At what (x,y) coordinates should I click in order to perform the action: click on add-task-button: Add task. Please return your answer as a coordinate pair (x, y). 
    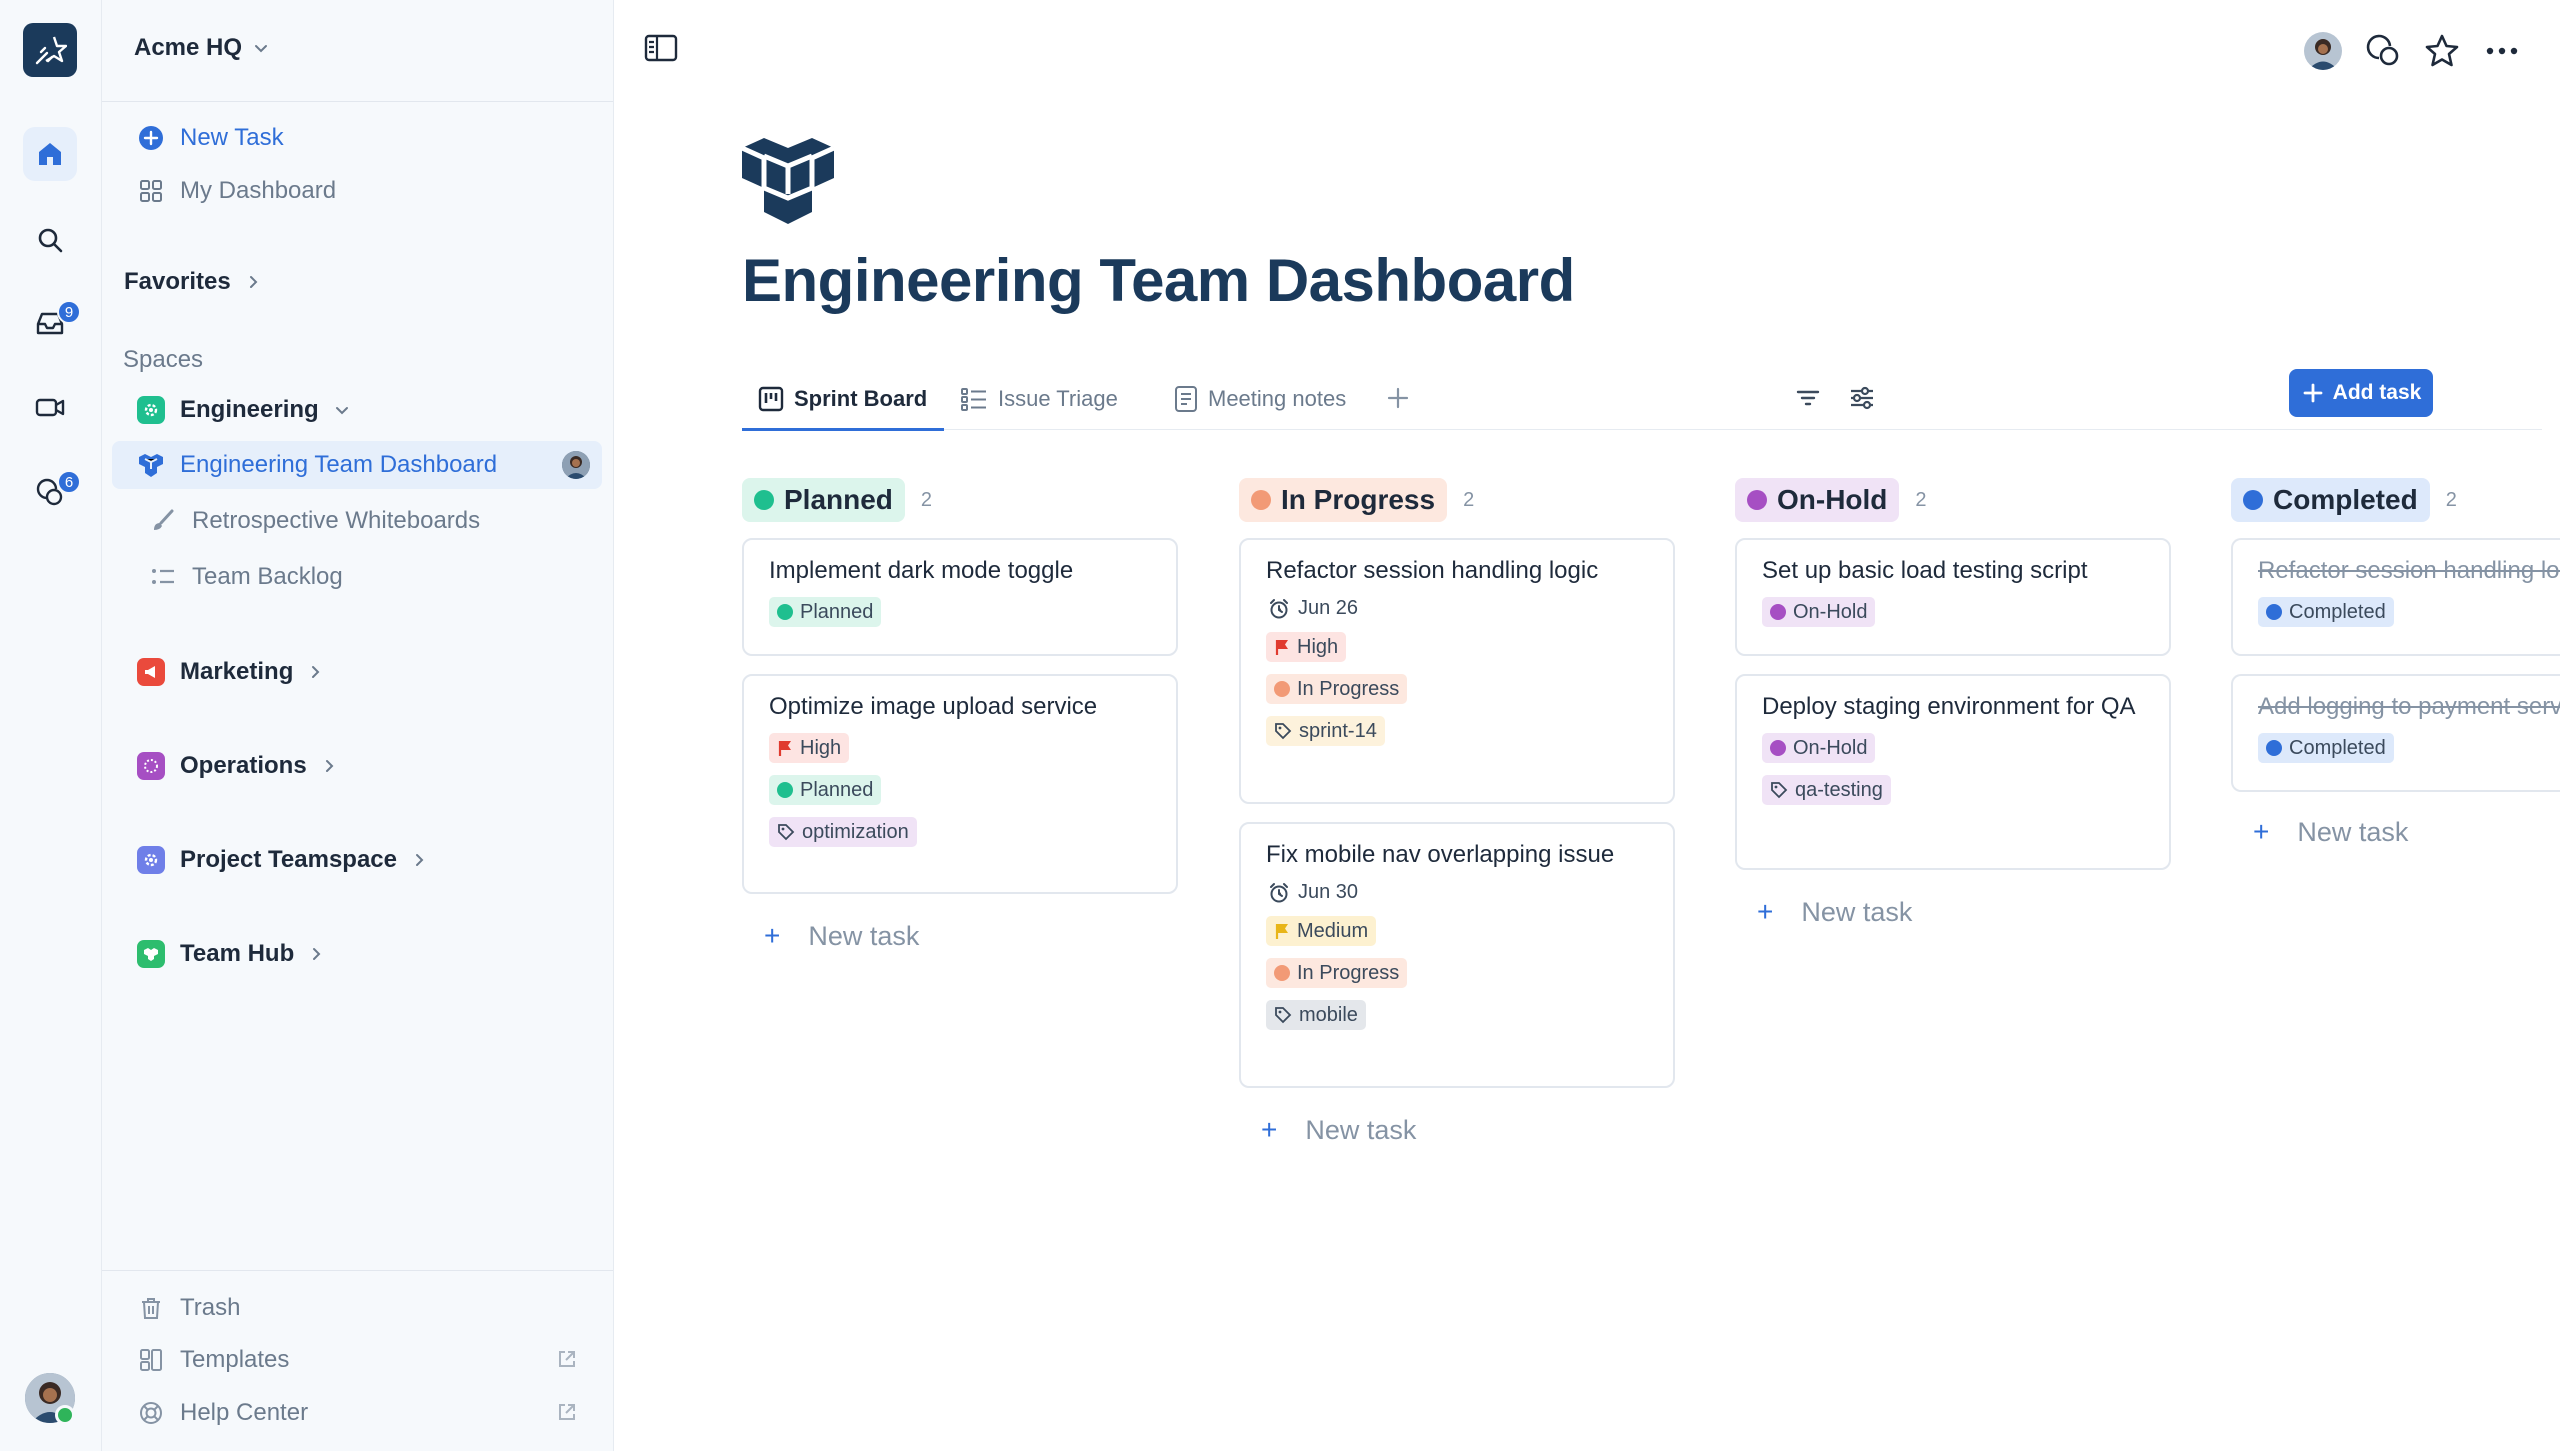
    Looking at the image, I should click on (2361, 393).